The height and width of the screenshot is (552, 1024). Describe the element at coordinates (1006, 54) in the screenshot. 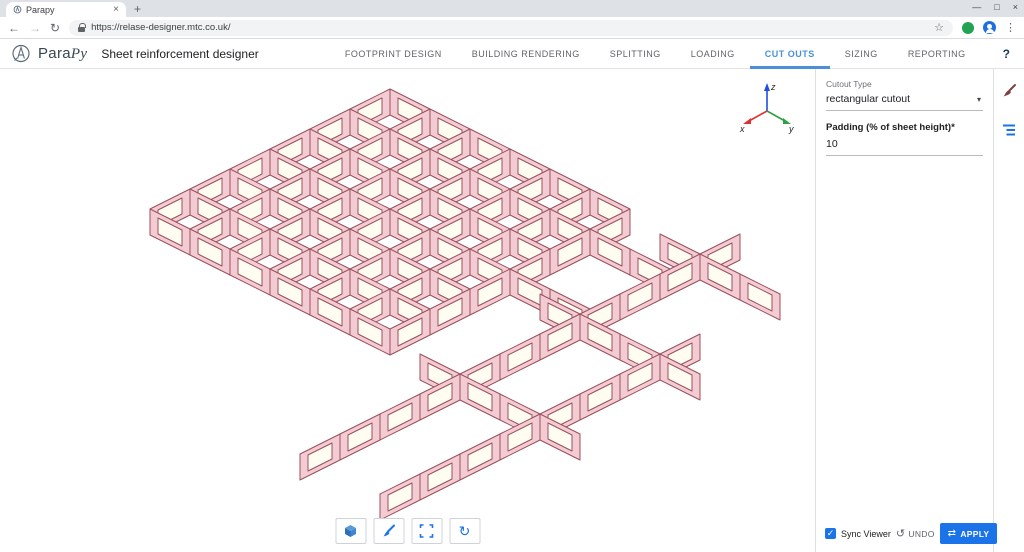

I see `help-button: ?` at that location.